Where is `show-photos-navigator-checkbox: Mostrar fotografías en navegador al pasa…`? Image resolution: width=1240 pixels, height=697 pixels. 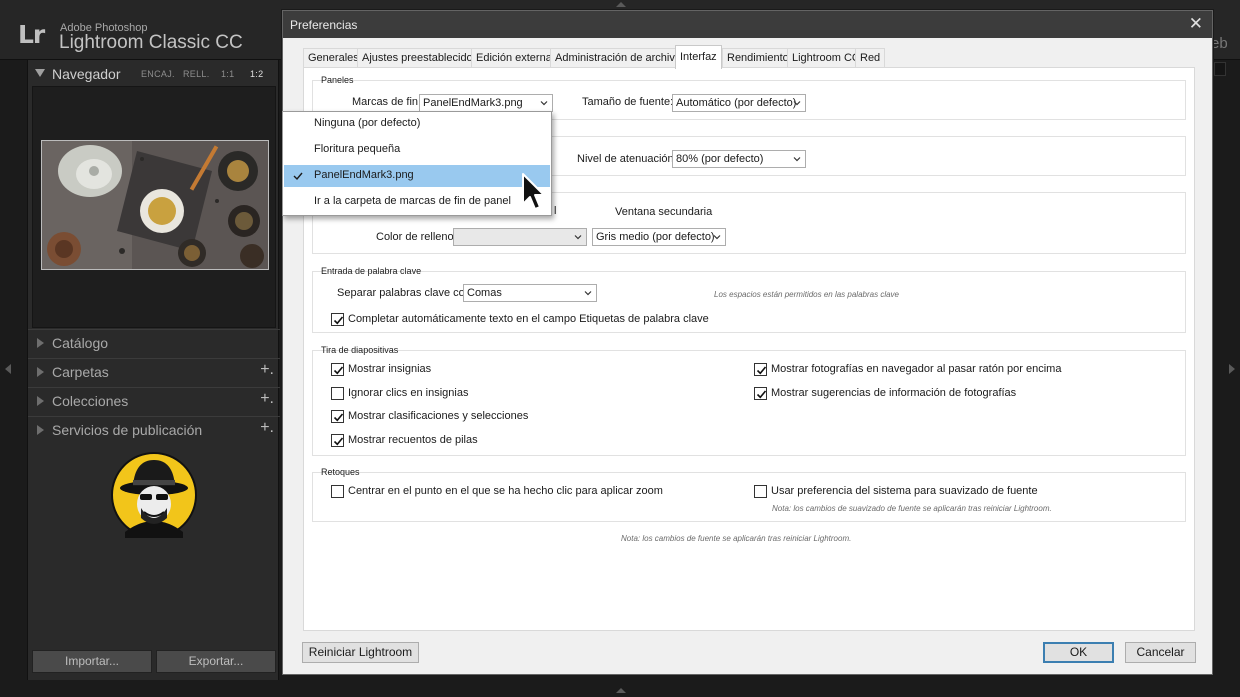
show-photos-navigator-checkbox: Mostrar fotografías en navegador al pasa… is located at coordinates (934, 370).